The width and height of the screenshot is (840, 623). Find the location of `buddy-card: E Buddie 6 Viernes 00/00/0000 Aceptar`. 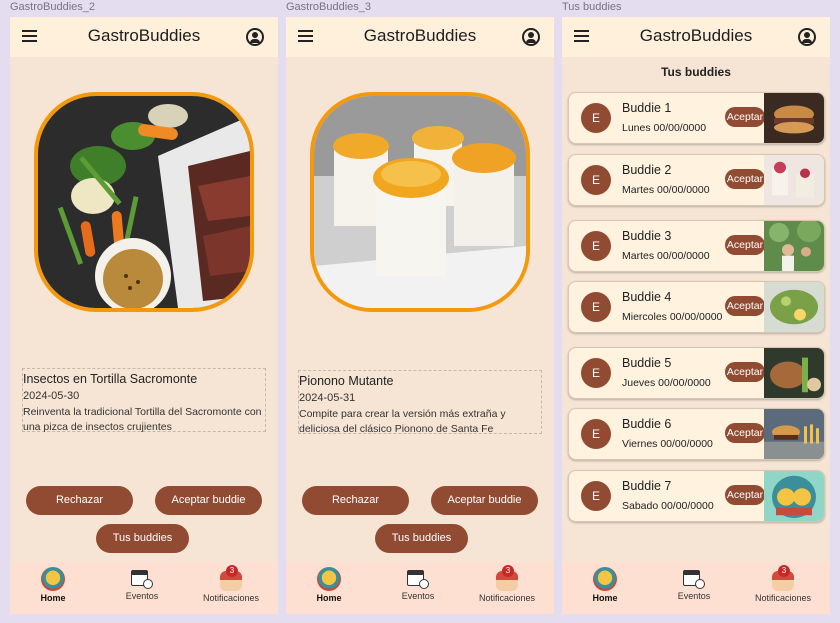

buddy-card: E Buddie 6 Viernes 00/00/0000 Aceptar is located at coordinates (696, 434).